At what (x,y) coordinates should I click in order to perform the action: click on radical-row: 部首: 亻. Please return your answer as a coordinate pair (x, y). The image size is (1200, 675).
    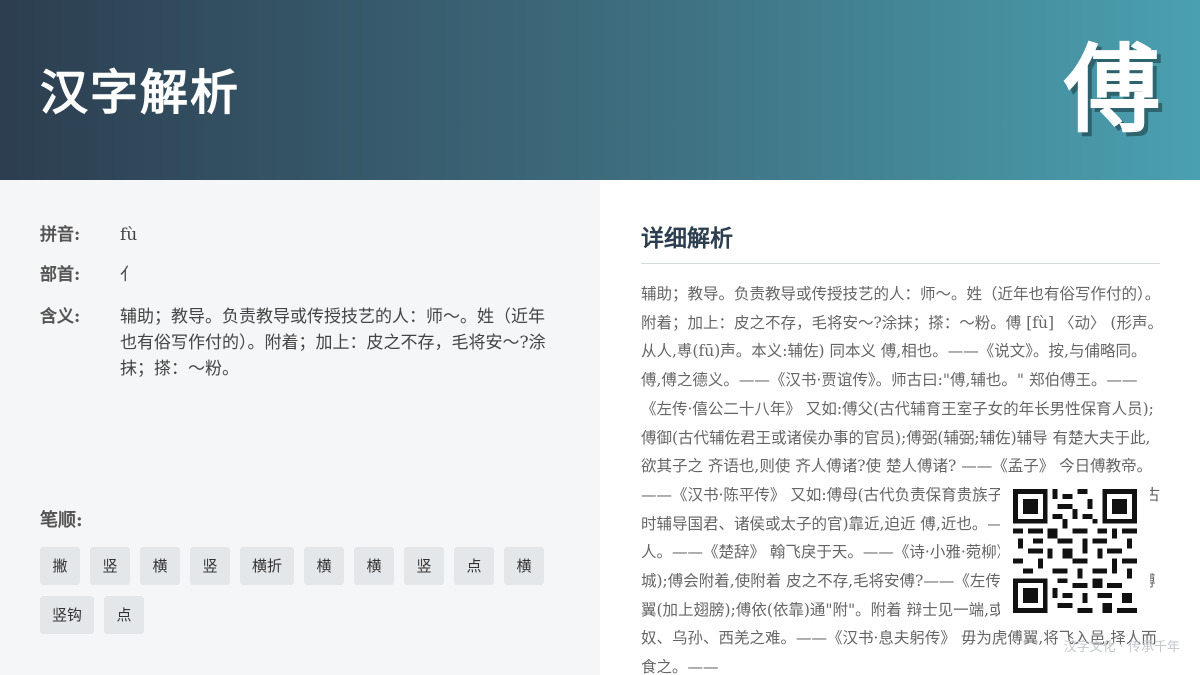
    Looking at the image, I should click on (300, 275).